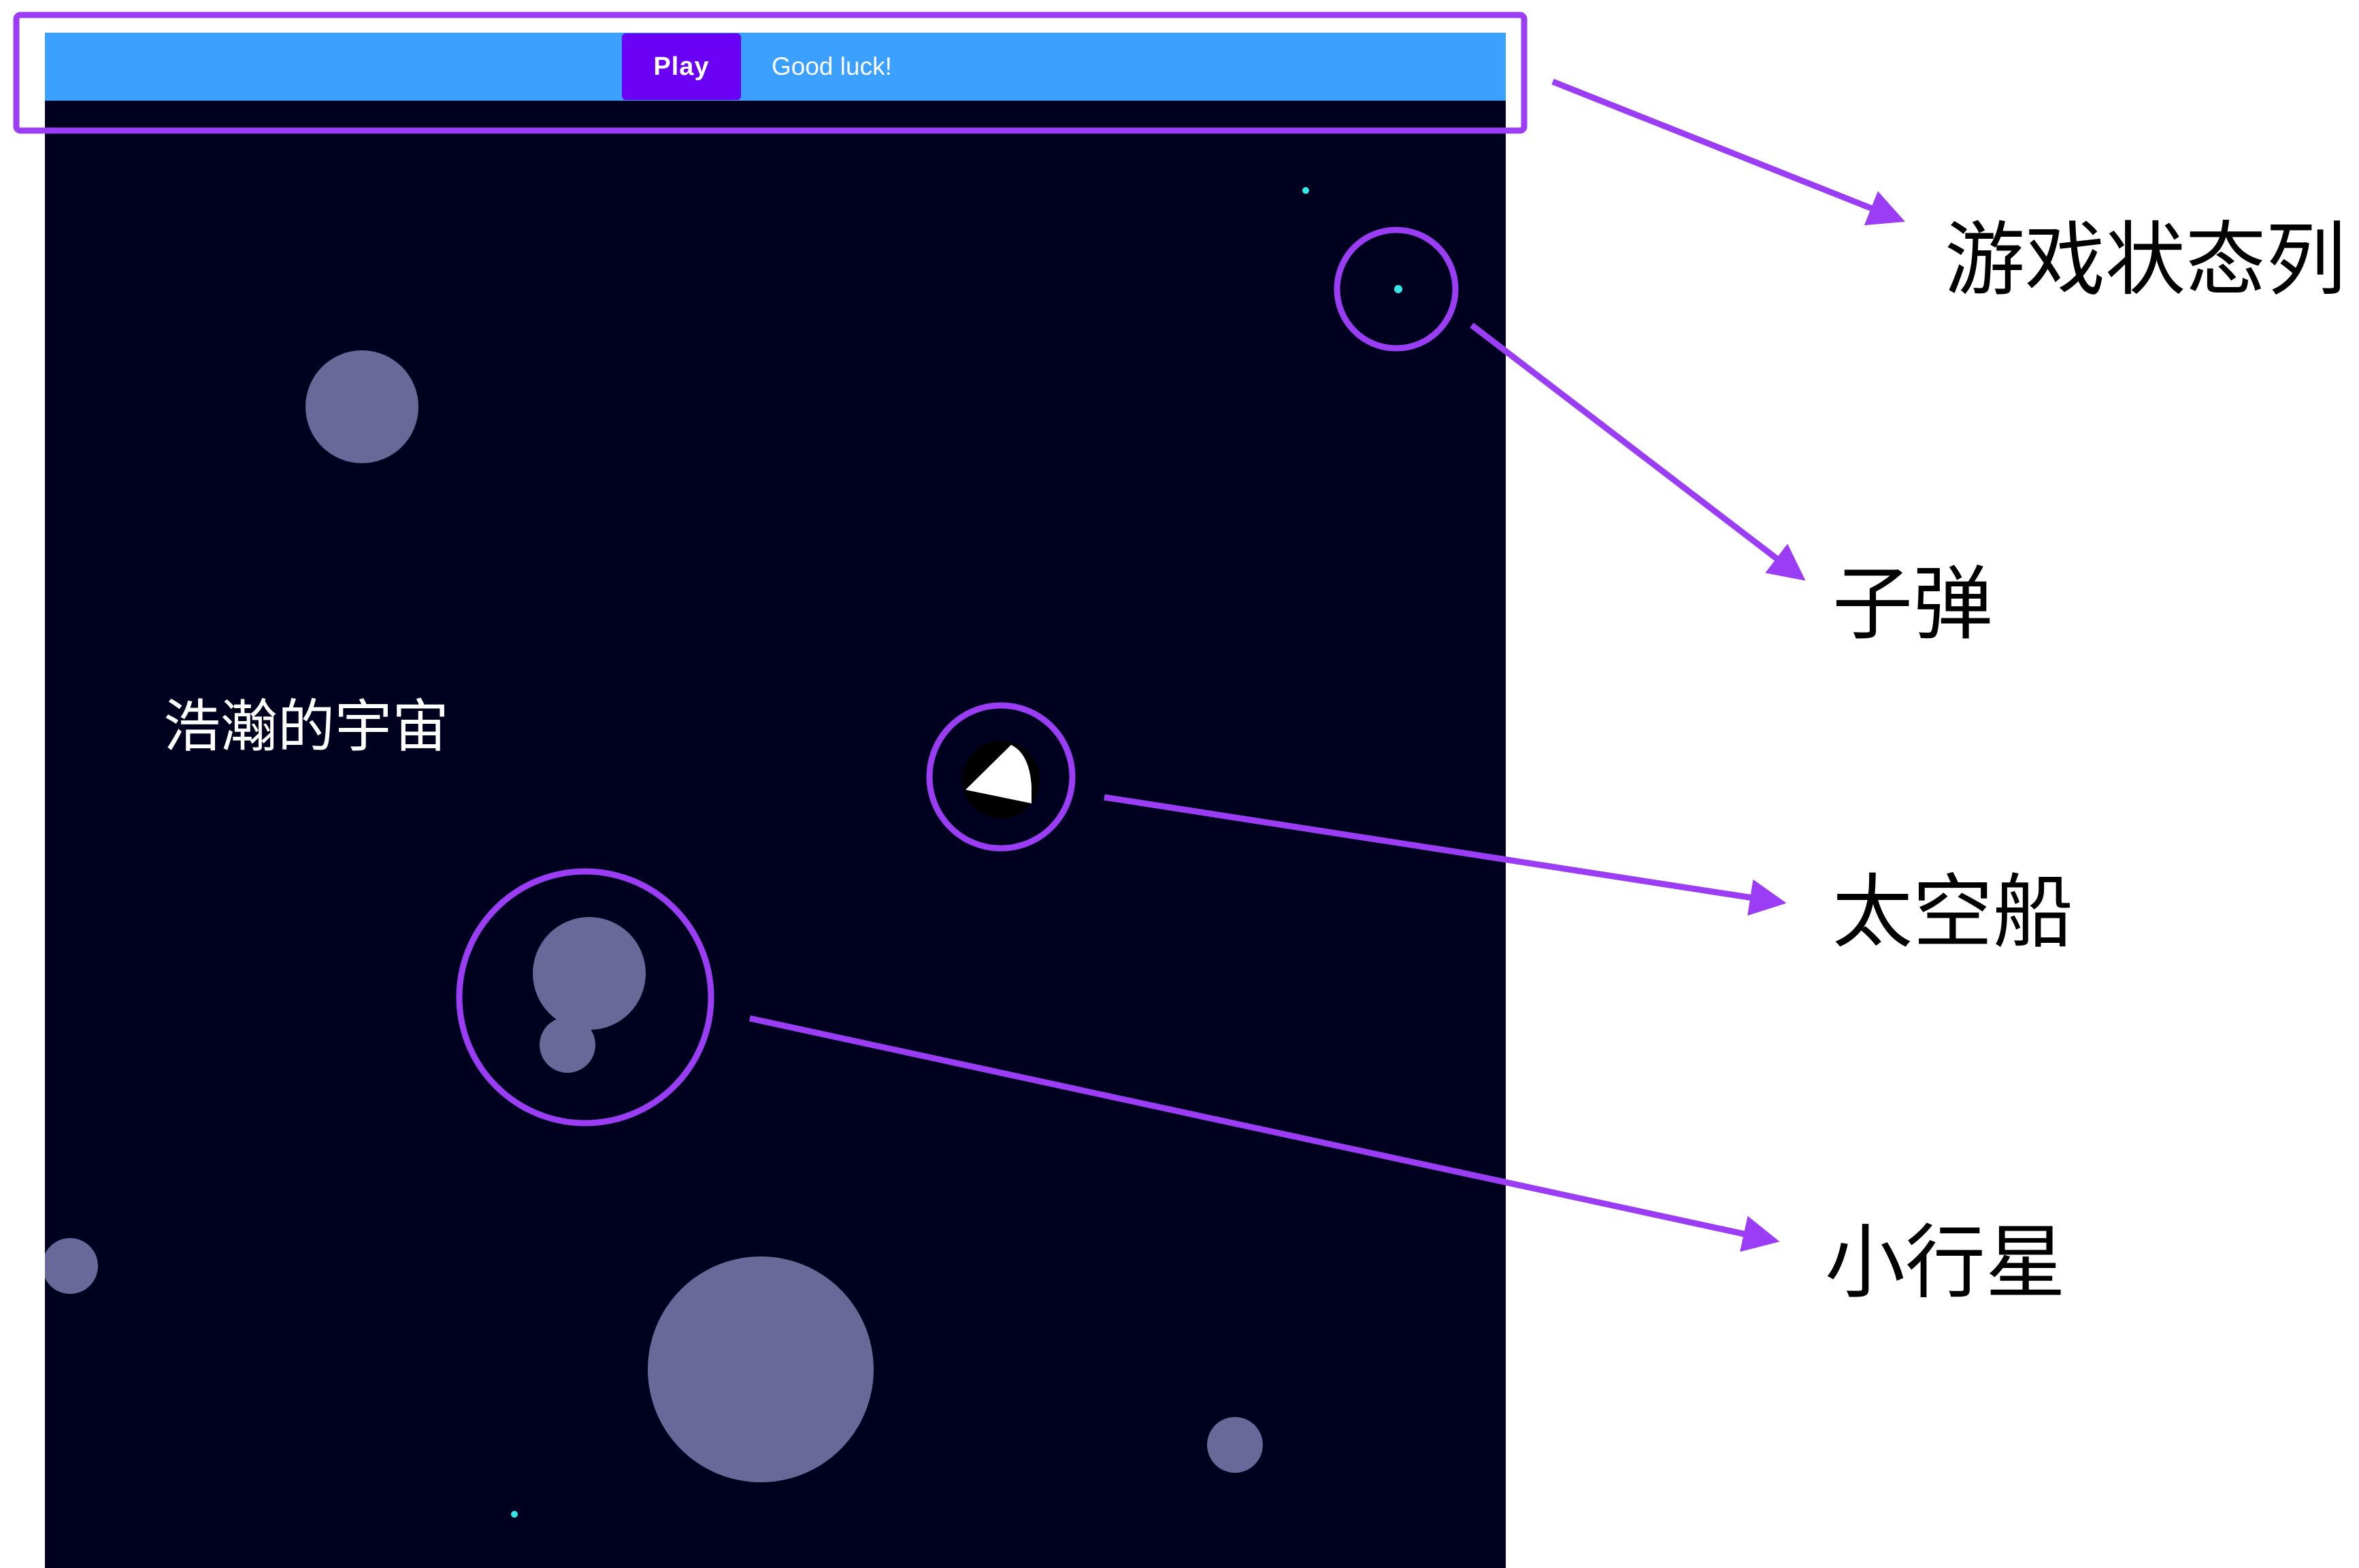  What do you see at coordinates (681, 66) in the screenshot?
I see `play-button: Play` at bounding box center [681, 66].